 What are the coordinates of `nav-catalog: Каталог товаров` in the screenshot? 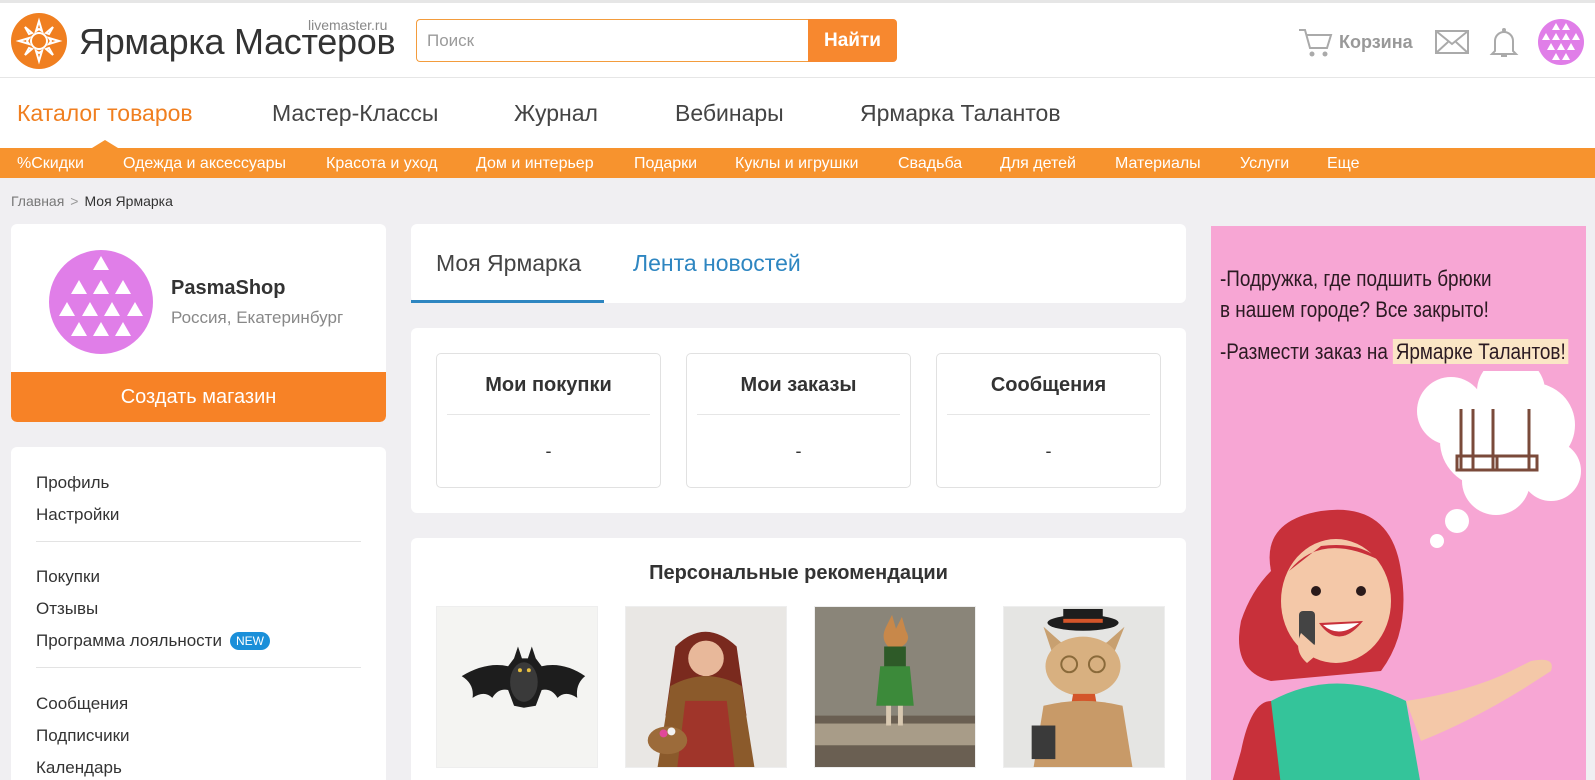 It's located at (105, 113).